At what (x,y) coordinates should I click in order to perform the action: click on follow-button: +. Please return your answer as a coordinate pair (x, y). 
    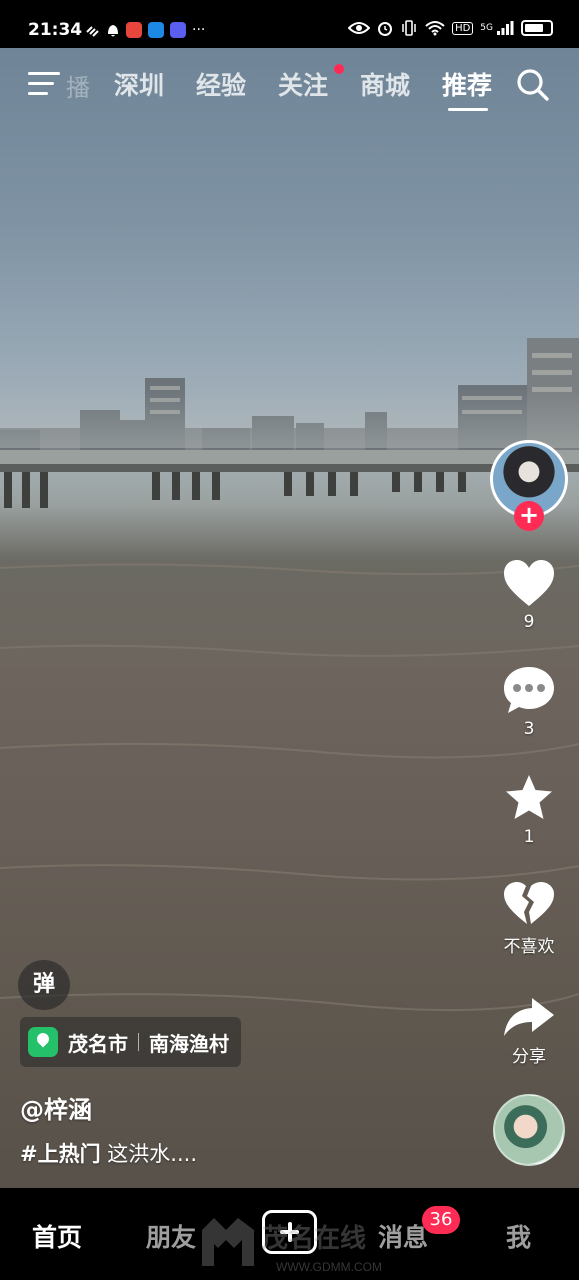
    Looking at the image, I should click on (529, 516).